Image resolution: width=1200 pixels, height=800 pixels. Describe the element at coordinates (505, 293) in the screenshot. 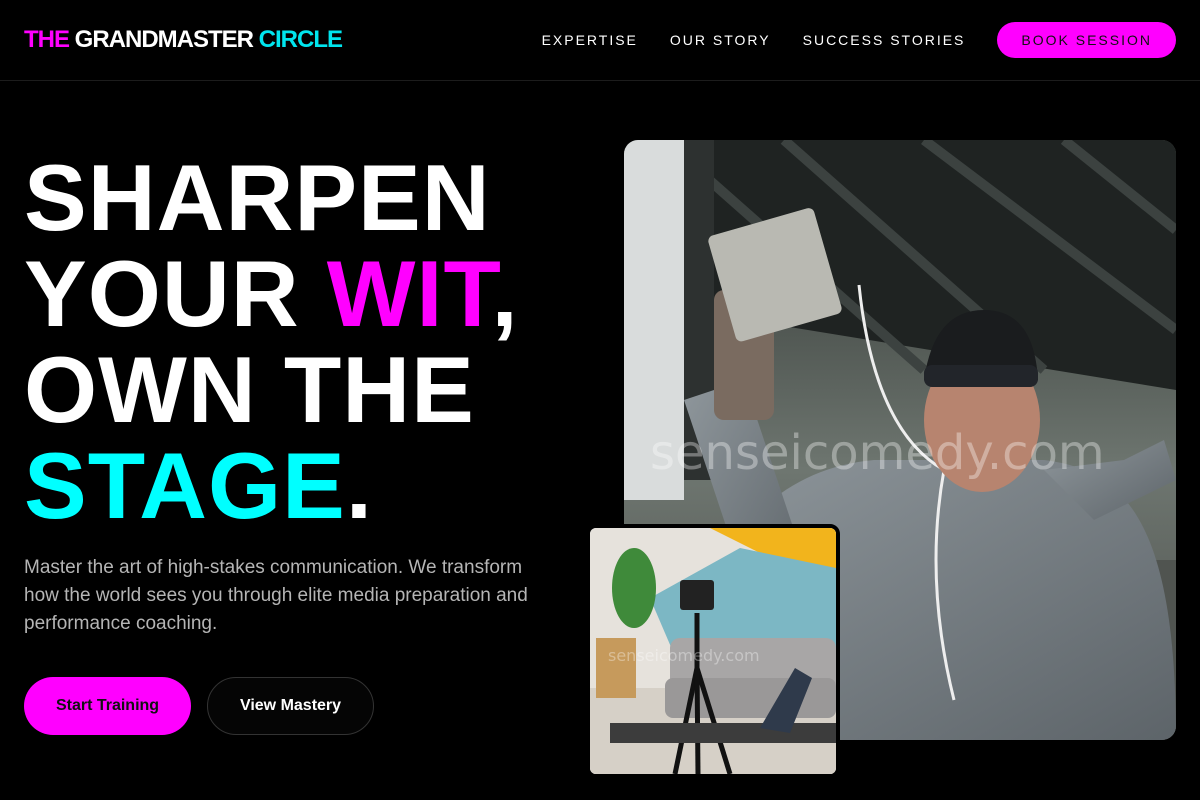

I see `hero-comma: ,` at that location.